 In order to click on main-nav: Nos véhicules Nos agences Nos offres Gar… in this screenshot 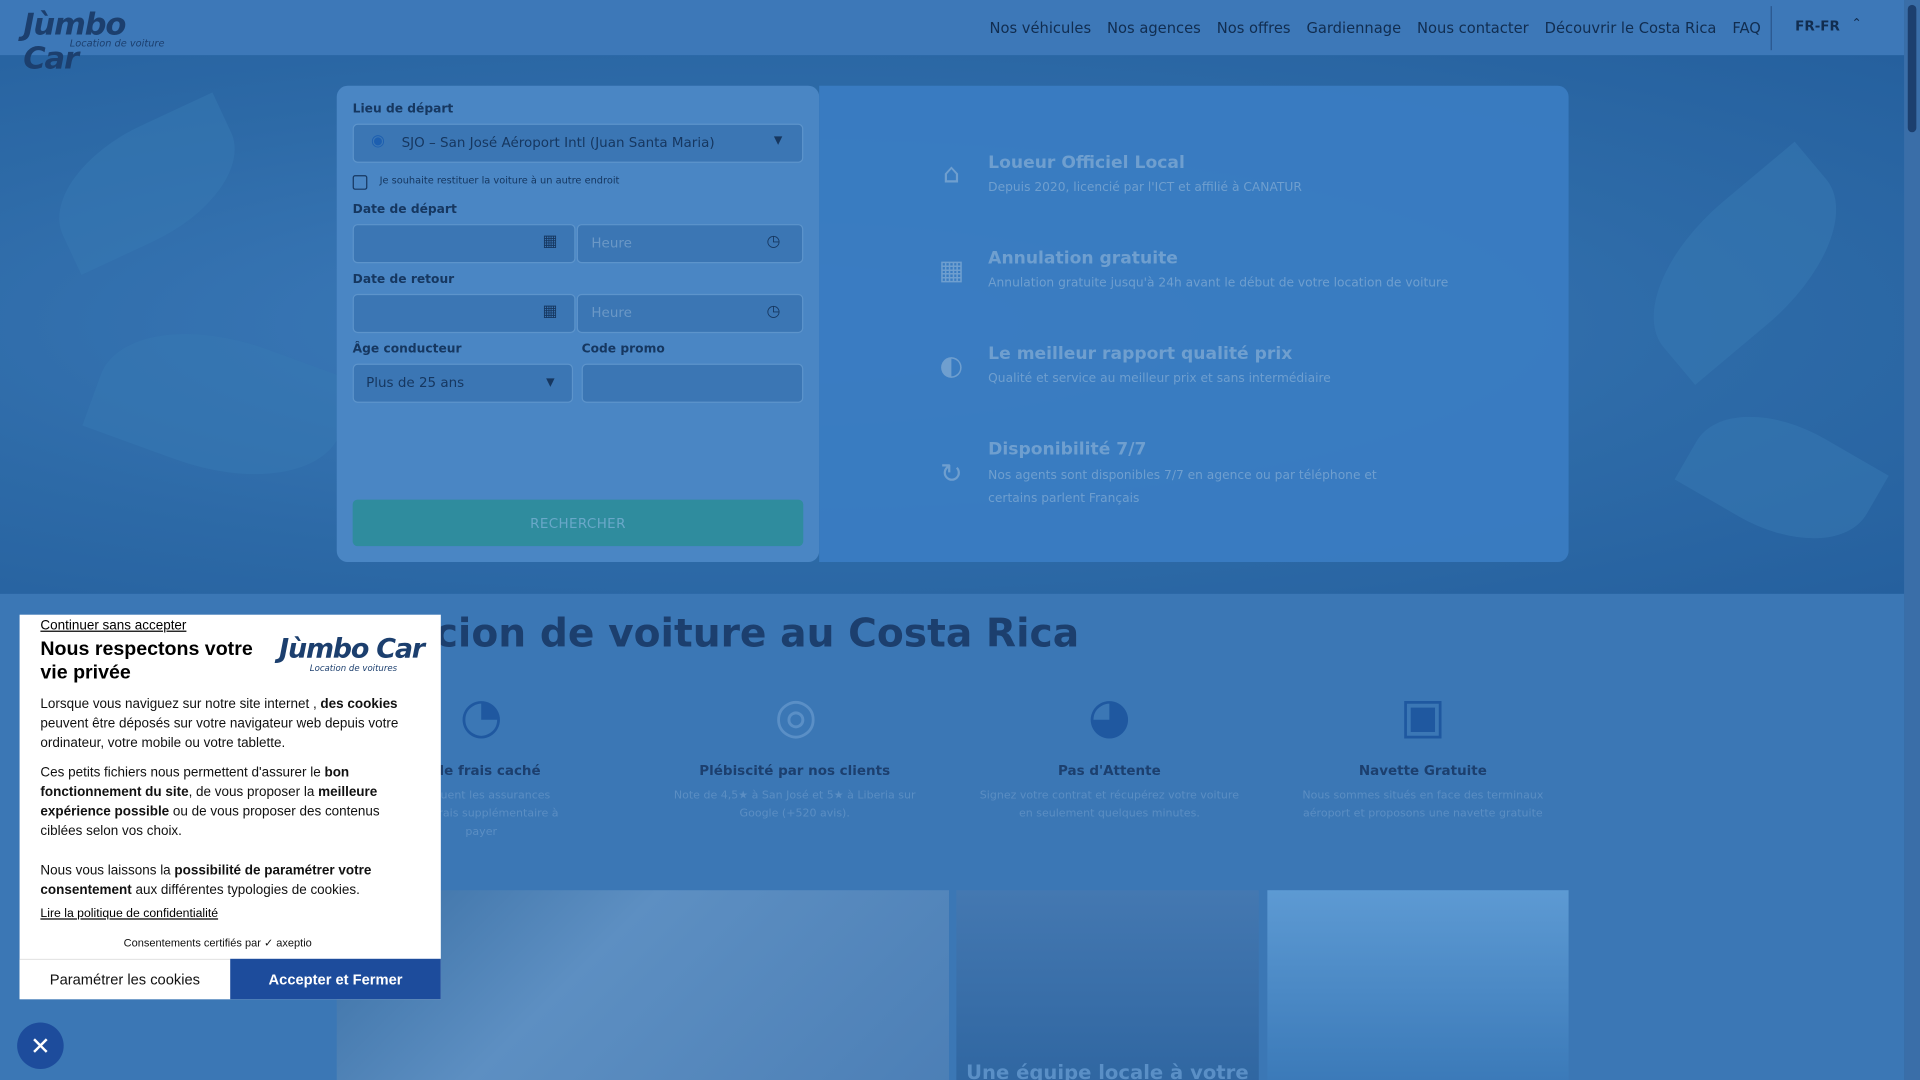, I will do `click(1374, 27)`.